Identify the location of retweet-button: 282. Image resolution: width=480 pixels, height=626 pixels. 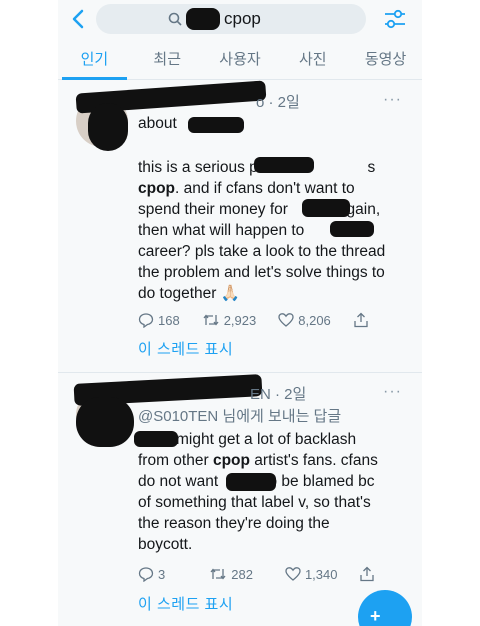
(231, 574).